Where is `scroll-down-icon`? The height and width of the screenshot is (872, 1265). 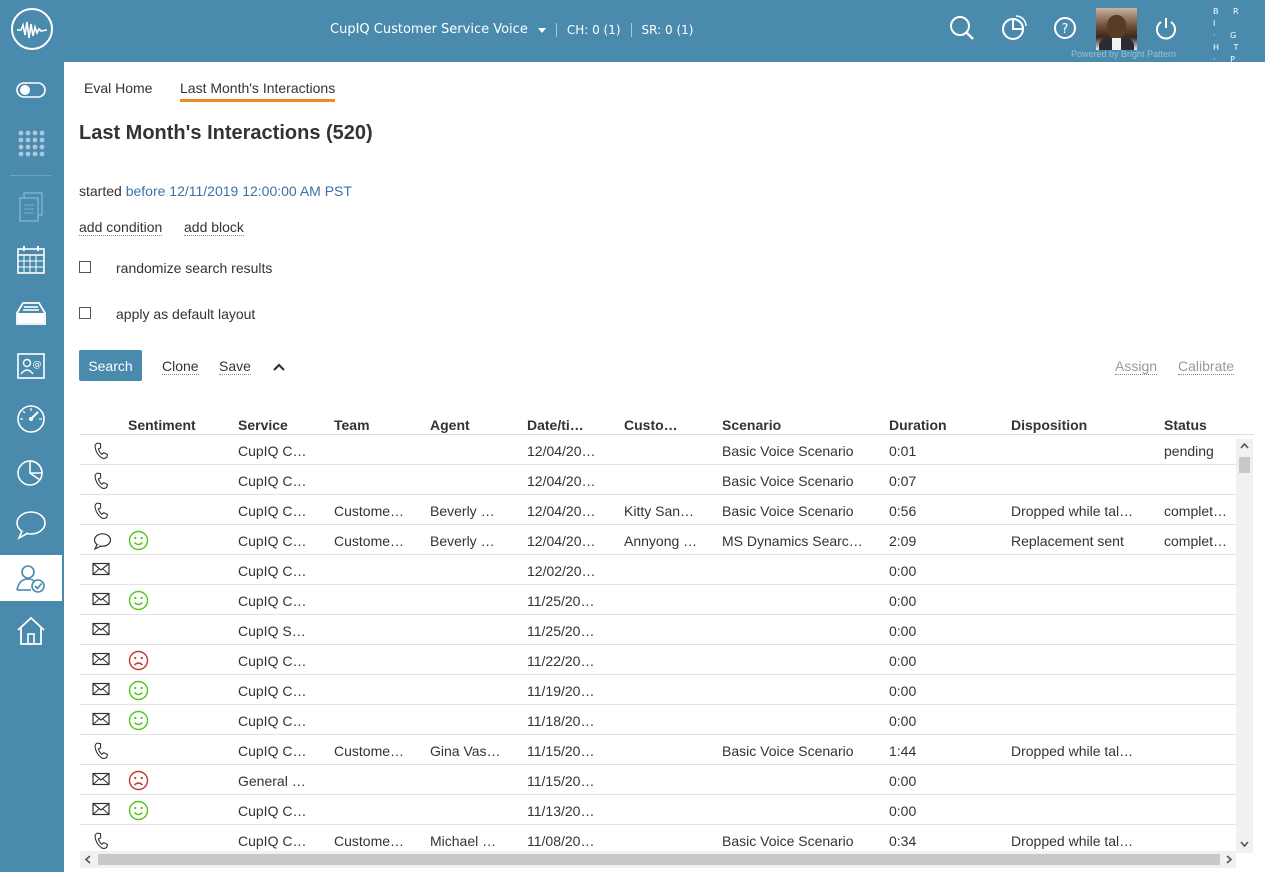
scroll-down-icon is located at coordinates (1244, 844).